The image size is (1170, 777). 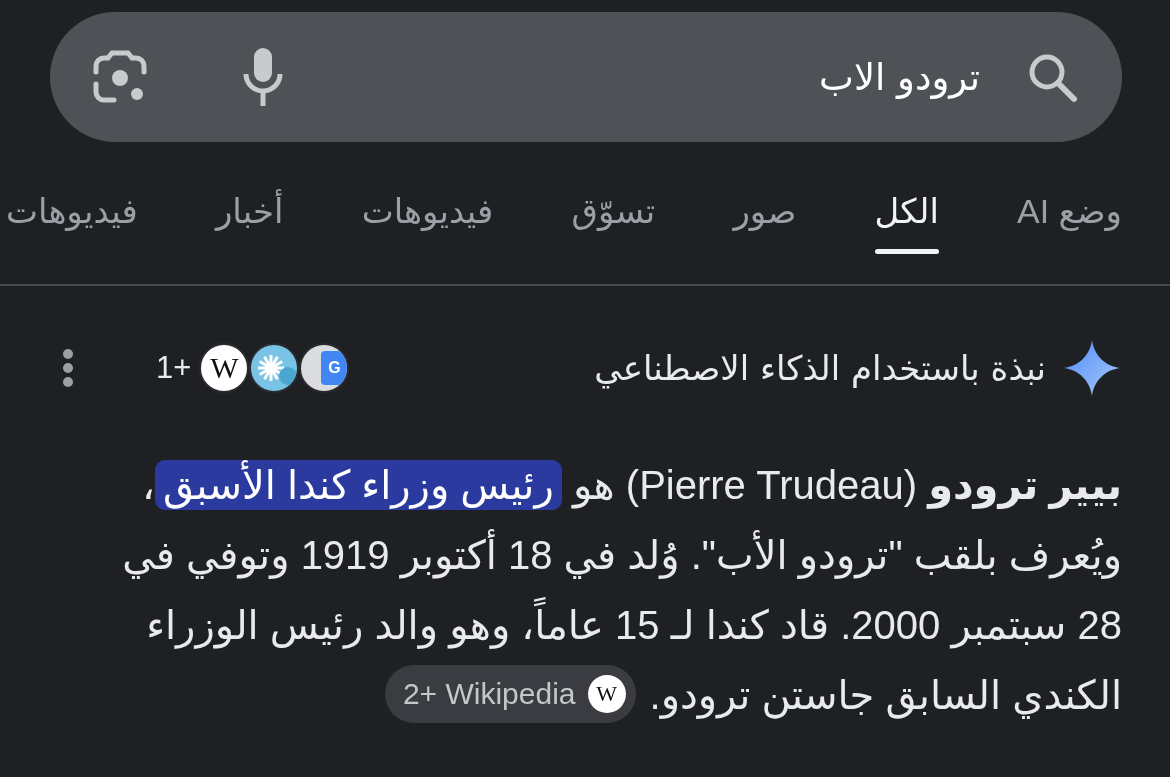 What do you see at coordinates (174, 368) in the screenshot?
I see `more-sources-count: 1+` at bounding box center [174, 368].